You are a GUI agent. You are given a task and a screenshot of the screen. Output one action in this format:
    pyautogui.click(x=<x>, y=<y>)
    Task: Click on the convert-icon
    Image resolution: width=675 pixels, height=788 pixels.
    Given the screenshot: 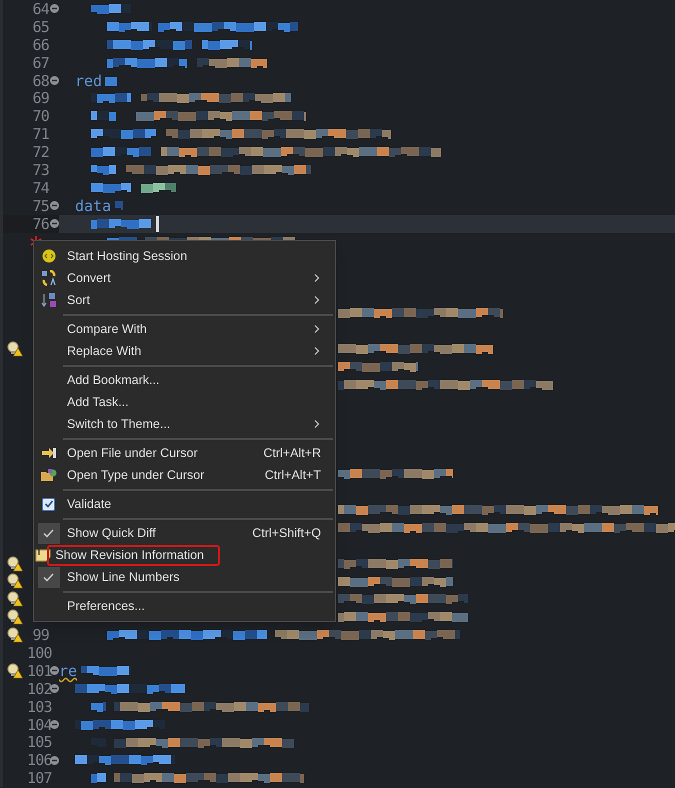 What is the action you would take?
    pyautogui.click(x=48, y=278)
    